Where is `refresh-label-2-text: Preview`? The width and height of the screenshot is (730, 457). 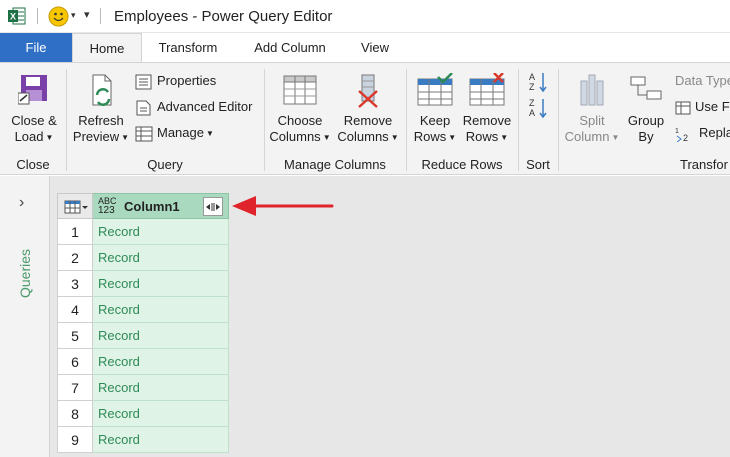
refresh-label-2-text: Preview is located at coordinates (96, 136).